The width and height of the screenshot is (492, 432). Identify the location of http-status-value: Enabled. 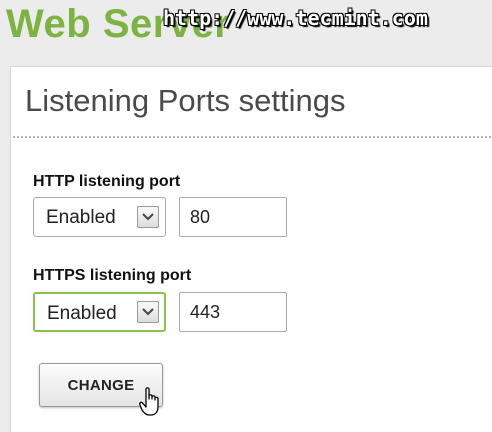
(81, 217).